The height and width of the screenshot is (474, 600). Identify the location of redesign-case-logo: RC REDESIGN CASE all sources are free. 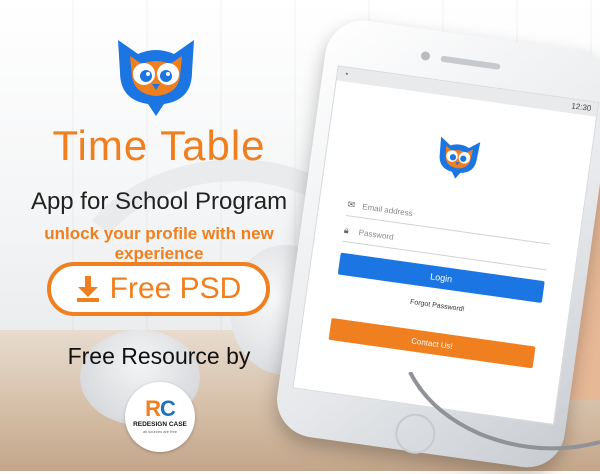
(160, 417).